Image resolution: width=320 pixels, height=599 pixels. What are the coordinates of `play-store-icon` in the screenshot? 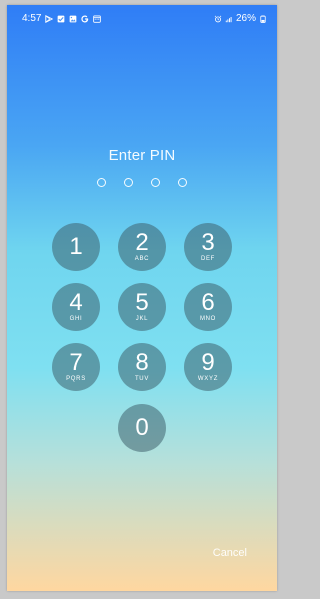 It's located at (49, 19).